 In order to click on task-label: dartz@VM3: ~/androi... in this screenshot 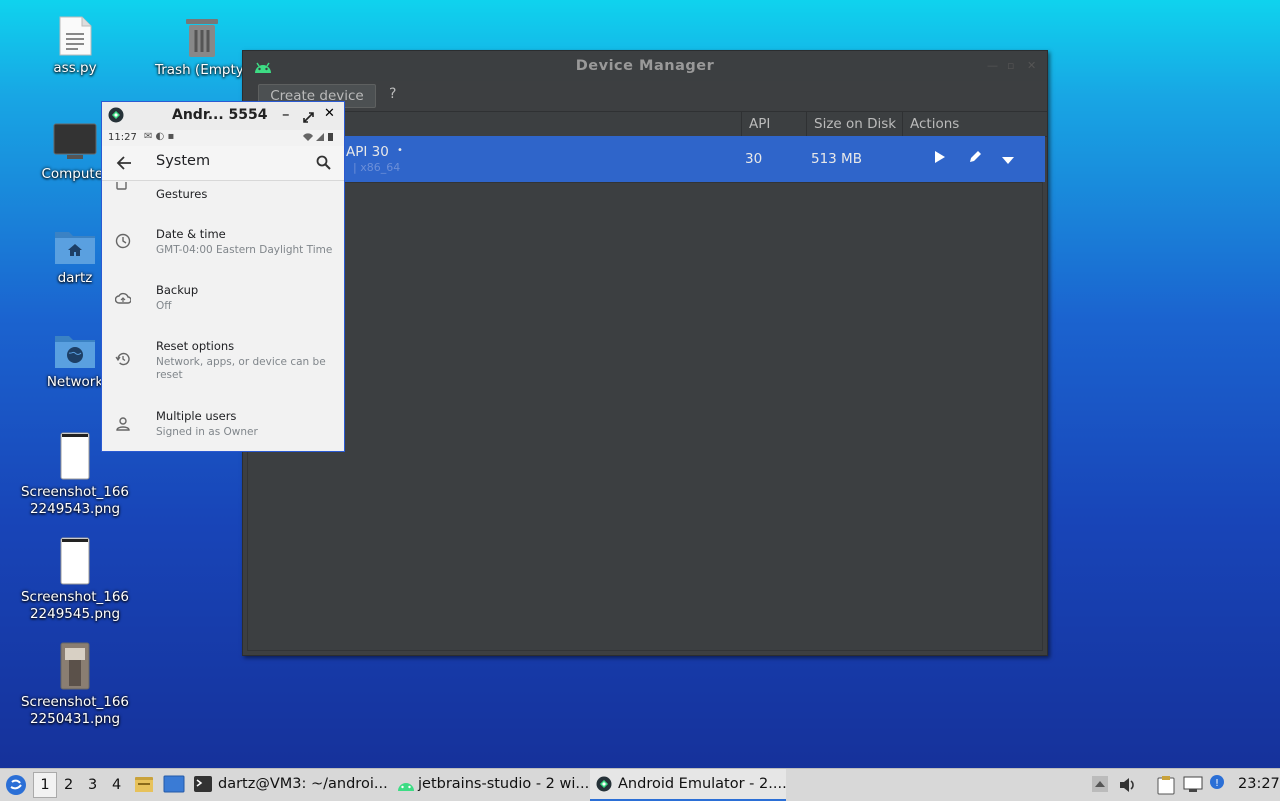, I will do `click(303, 784)`.